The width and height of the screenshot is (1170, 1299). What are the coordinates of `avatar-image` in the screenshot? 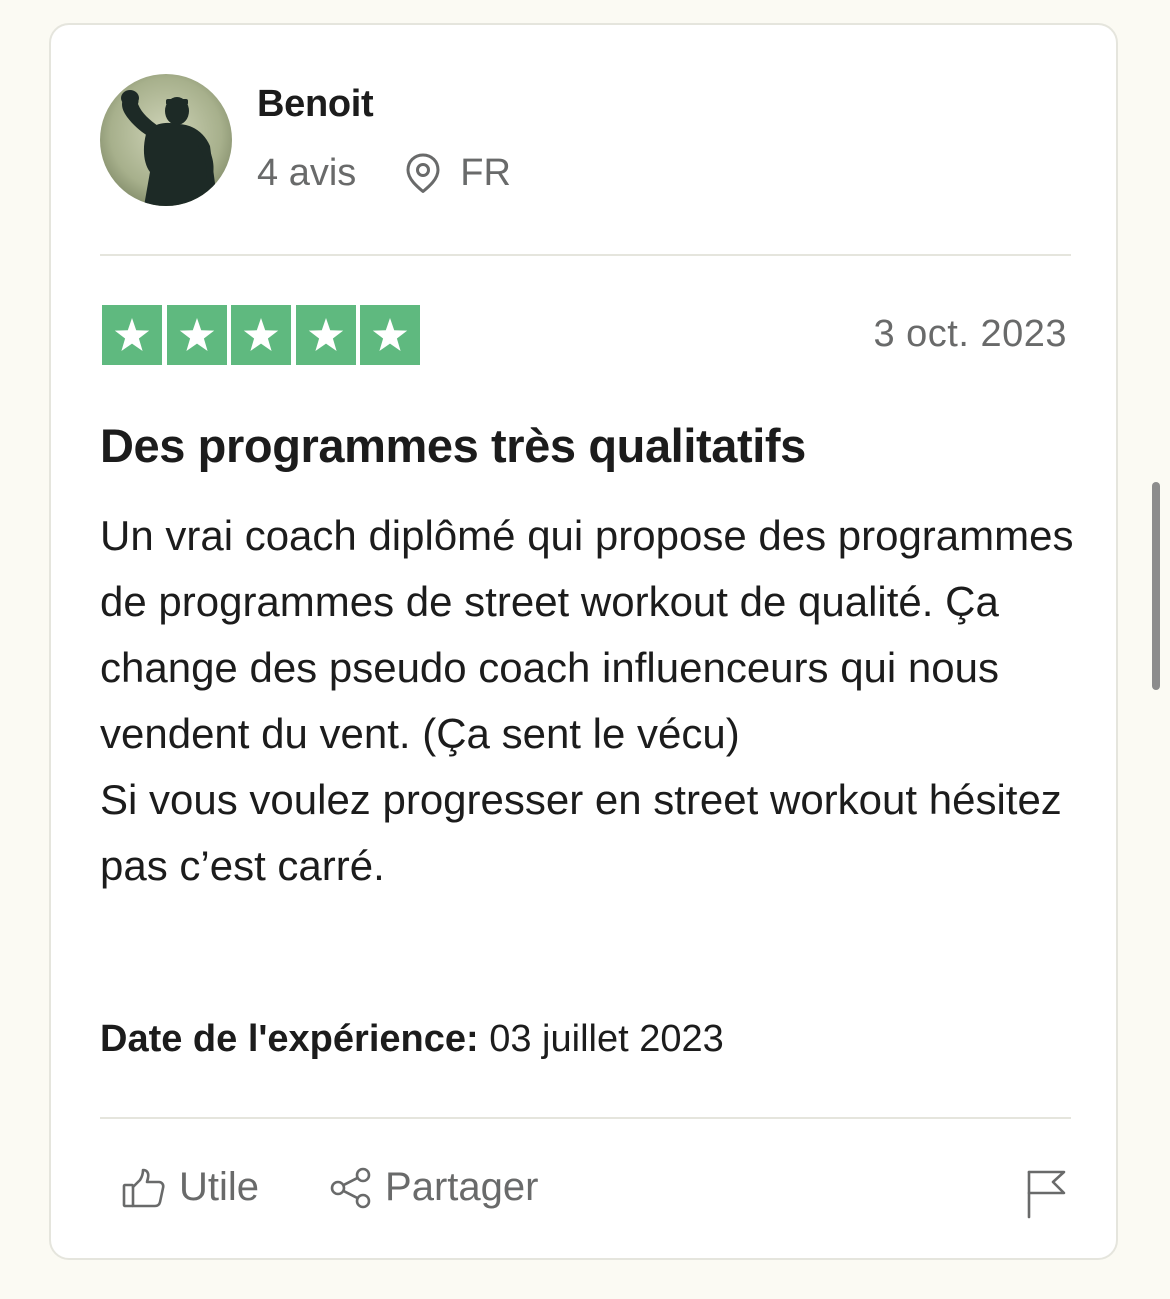 It's located at (166, 140).